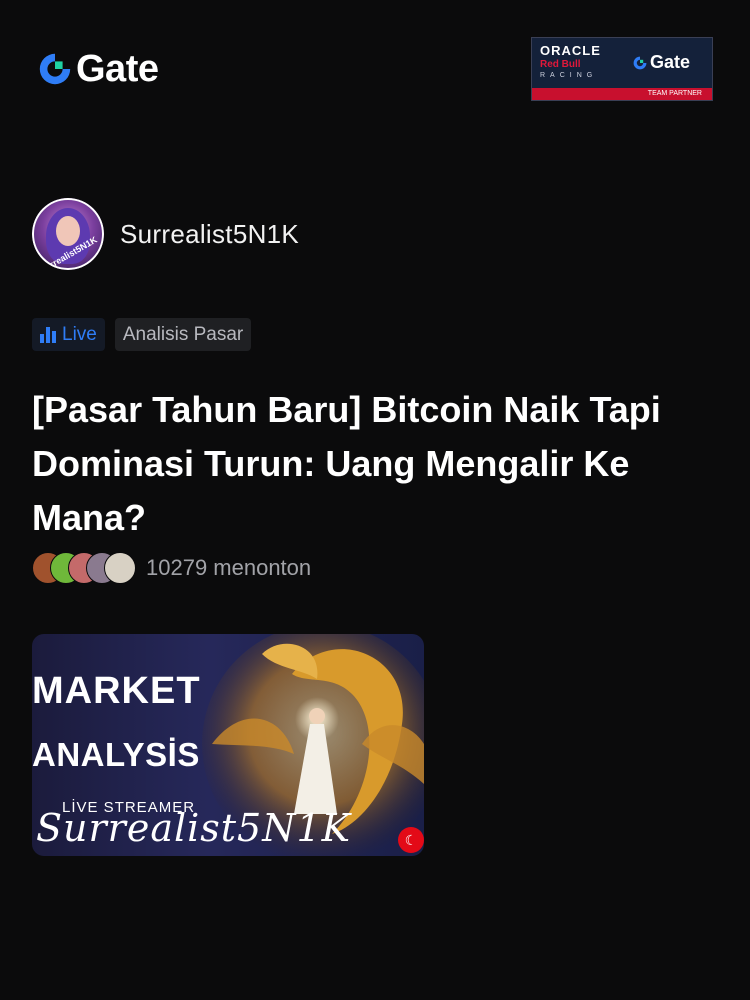  What do you see at coordinates (84, 568) in the screenshot?
I see `viewer-avatars` at bounding box center [84, 568].